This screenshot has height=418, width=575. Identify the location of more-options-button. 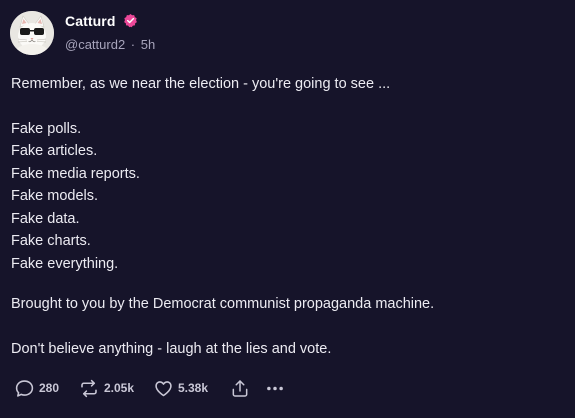
(275, 388).